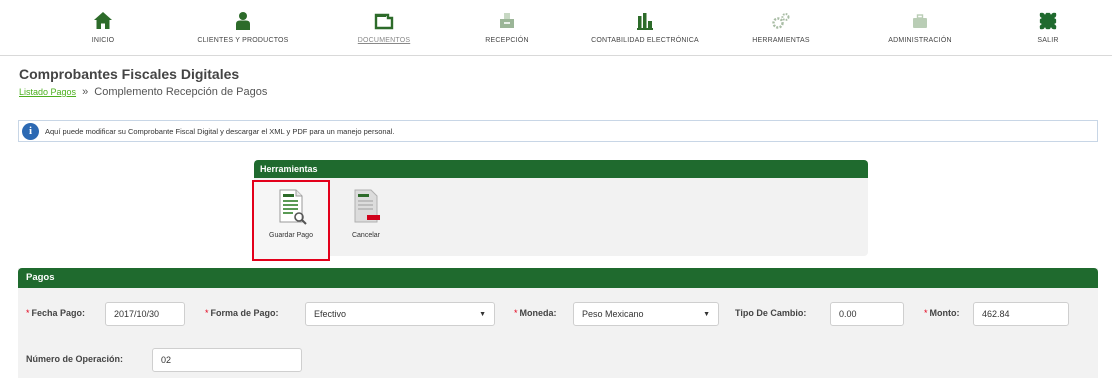 This screenshot has height=378, width=1112. What do you see at coordinates (535, 313) in the screenshot?
I see `moneda-label: * Moneda:` at bounding box center [535, 313].